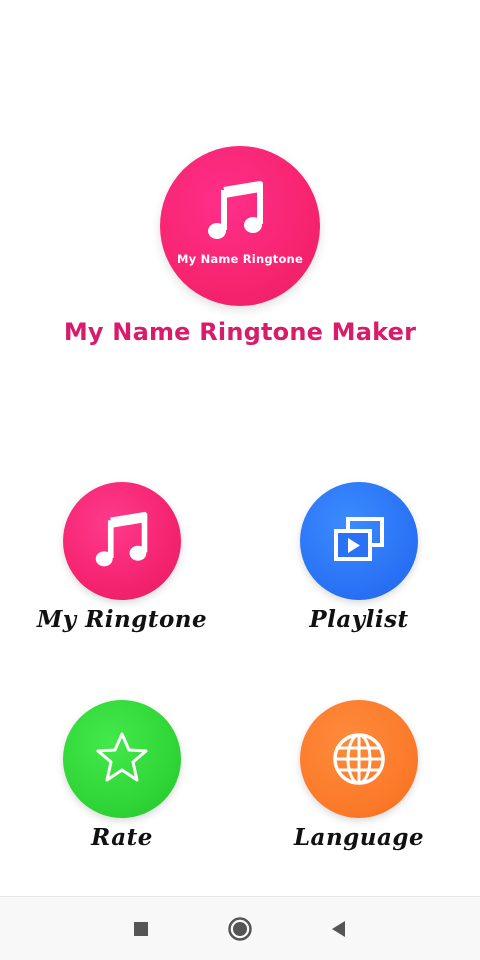 The height and width of the screenshot is (960, 480). I want to click on language-circle, so click(359, 759).